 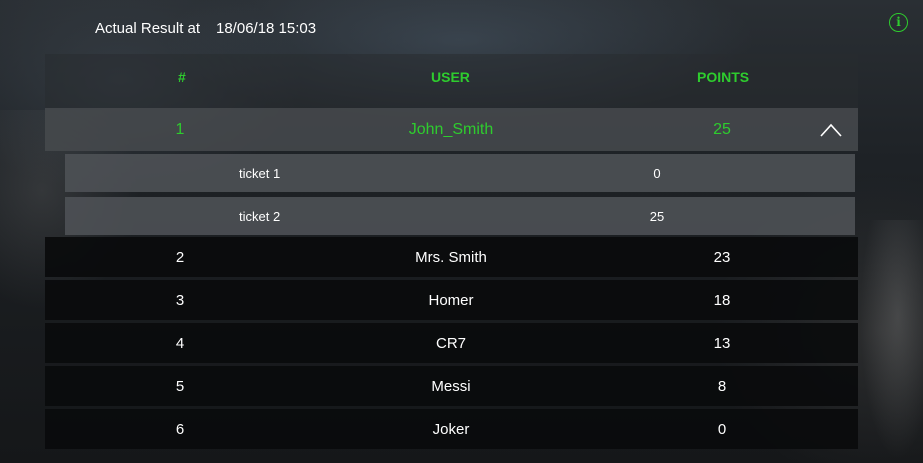 I want to click on top-bar: Actual Result at 18/06/18 15:03 i, so click(x=461, y=28).